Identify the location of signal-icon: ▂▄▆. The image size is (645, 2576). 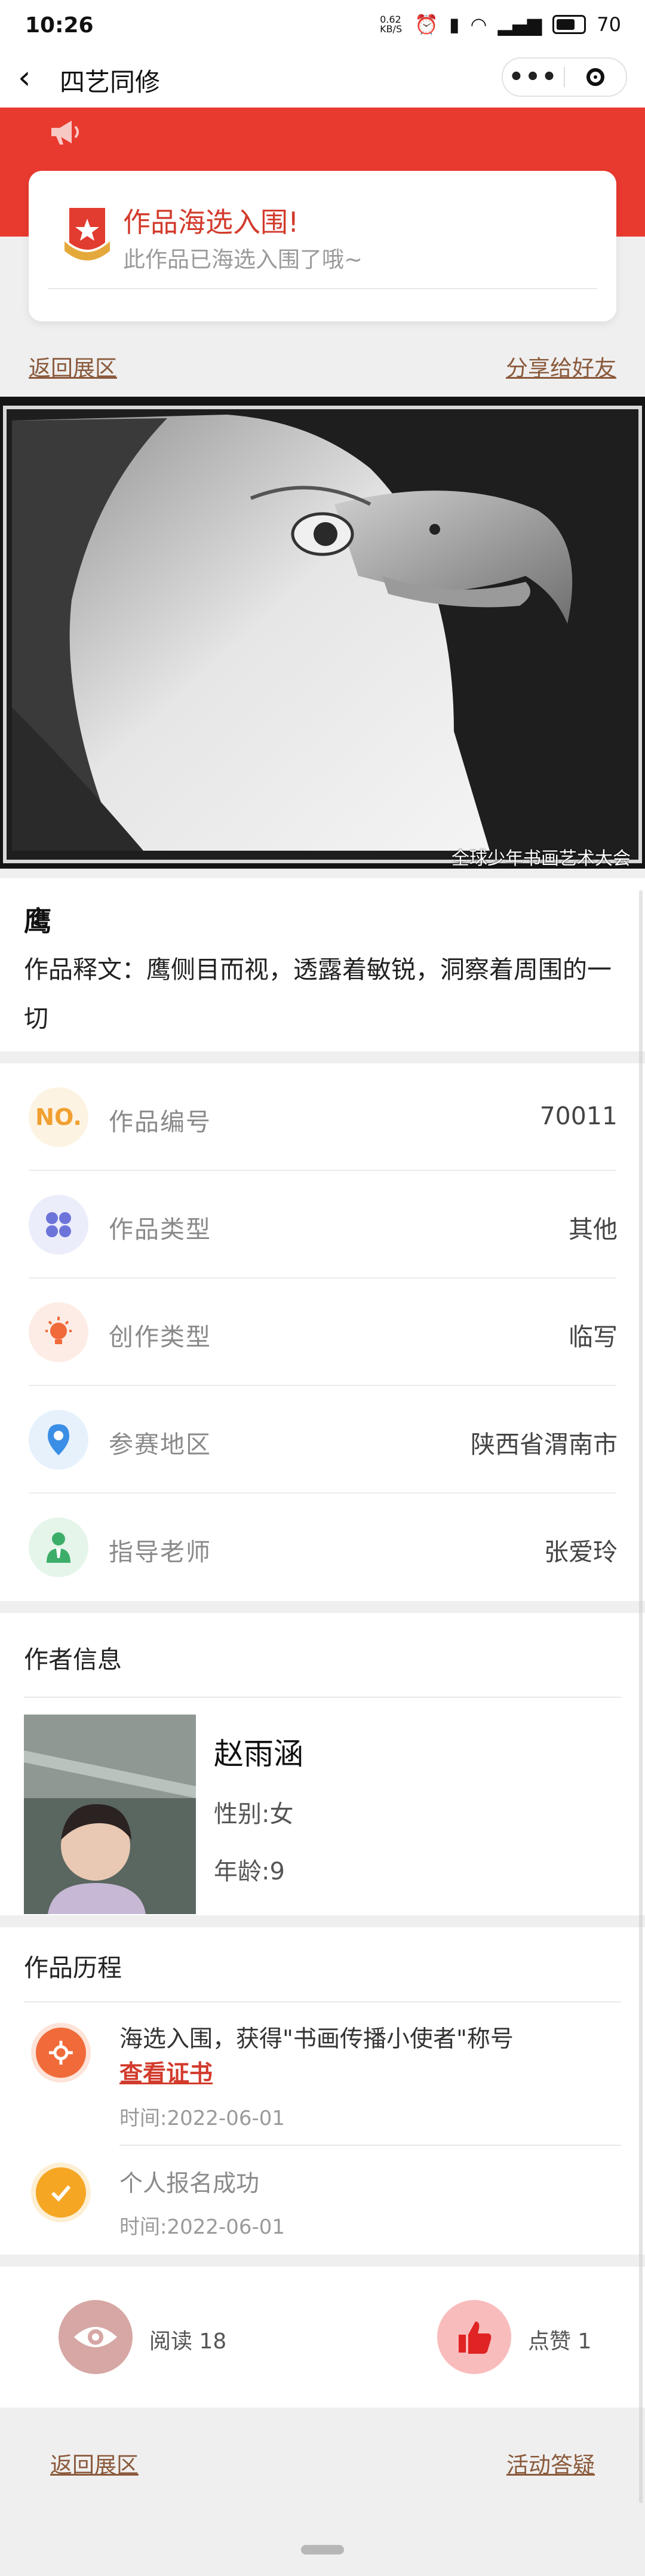
(519, 24).